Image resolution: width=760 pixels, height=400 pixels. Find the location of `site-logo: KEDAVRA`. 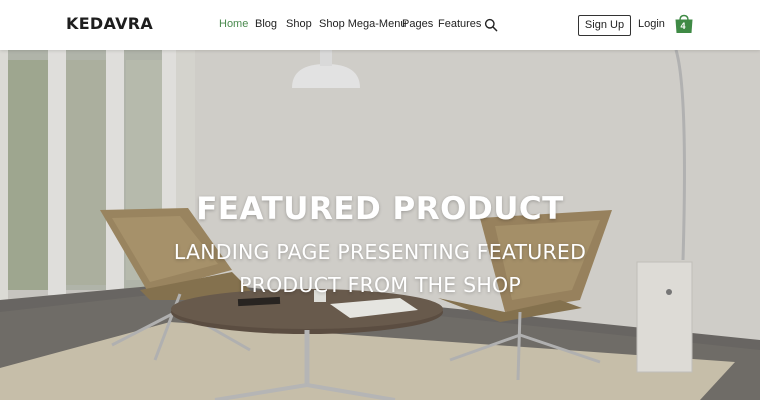

site-logo: KEDAVRA is located at coordinates (109, 23).